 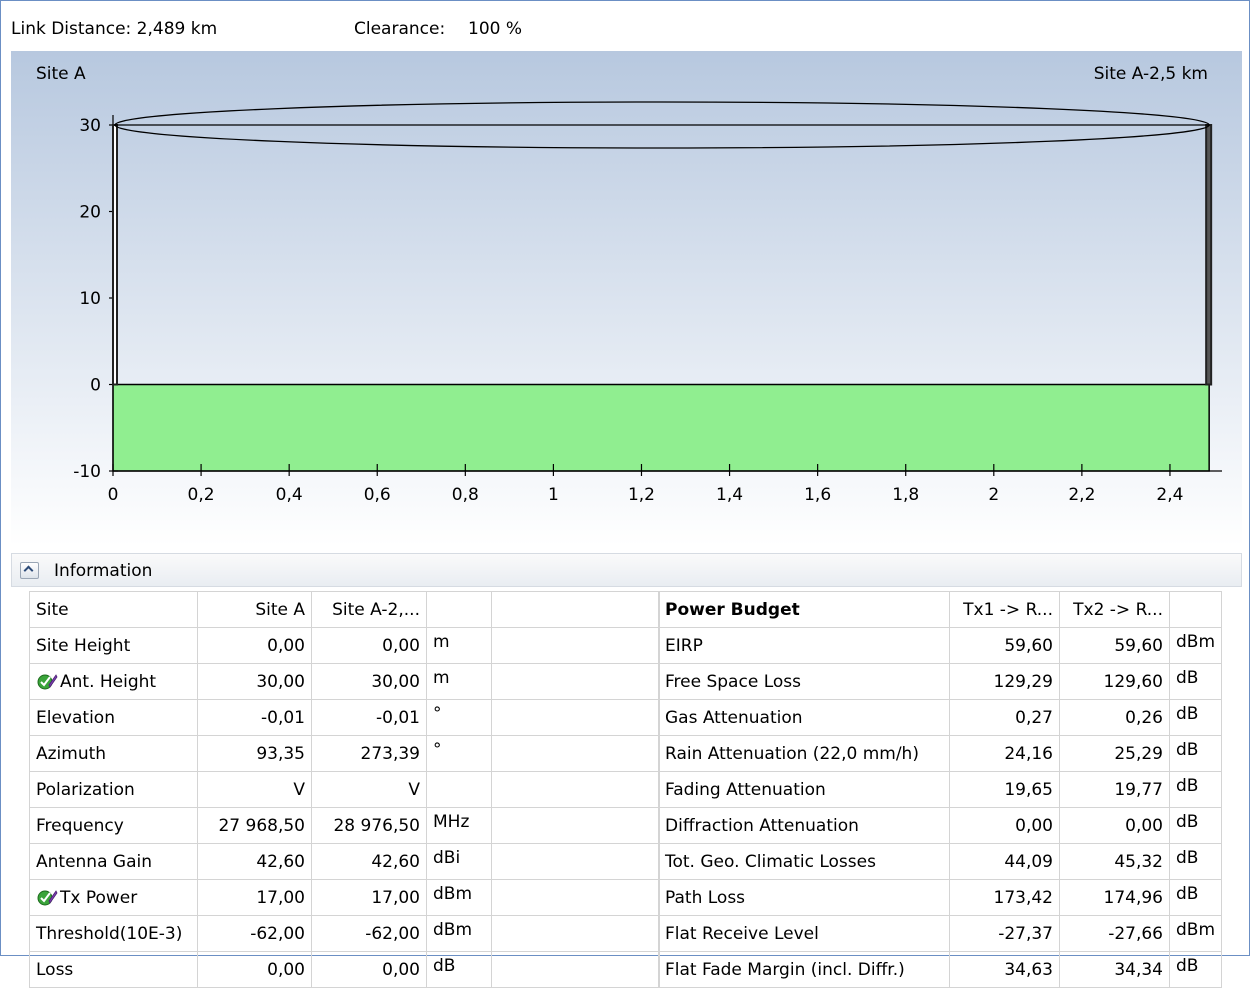 I want to click on value-cell-a: 19,65, so click(x=1004, y=789).